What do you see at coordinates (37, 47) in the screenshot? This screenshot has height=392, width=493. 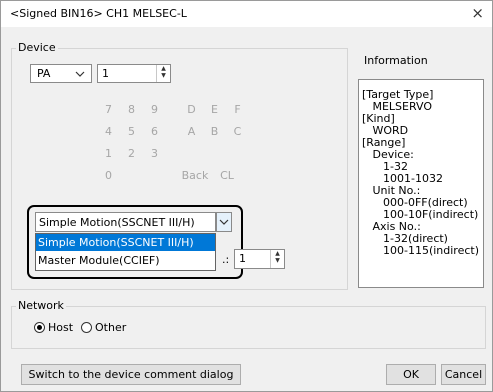 I see `device-group-label: Device` at bounding box center [37, 47].